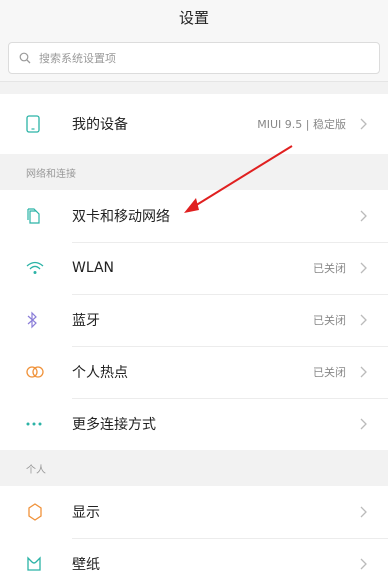  What do you see at coordinates (194, 372) in the screenshot?
I see `hotspot-item: 个人热点 已关闭` at bounding box center [194, 372].